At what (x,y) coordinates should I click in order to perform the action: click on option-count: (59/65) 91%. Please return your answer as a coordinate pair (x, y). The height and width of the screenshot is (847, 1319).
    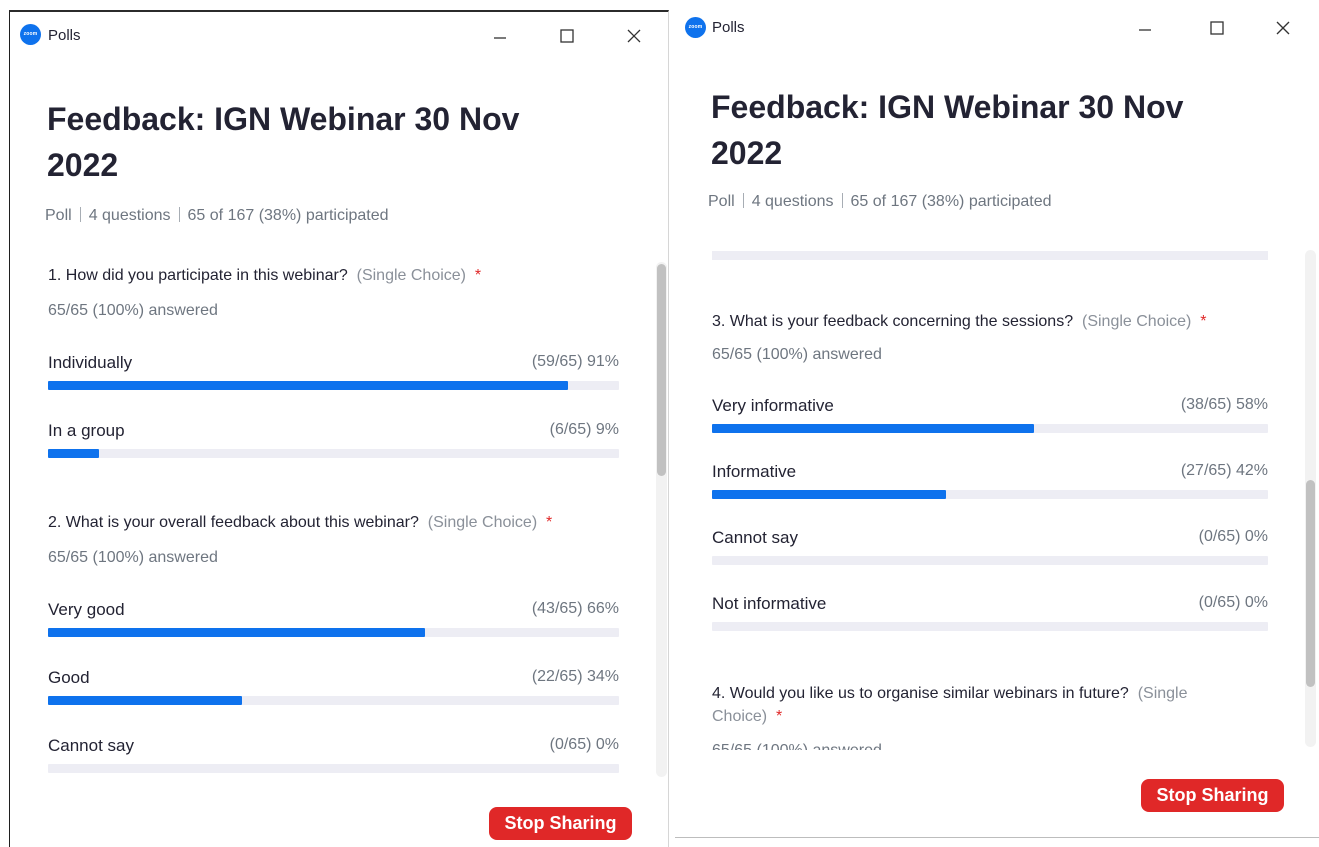
    Looking at the image, I should click on (575, 361).